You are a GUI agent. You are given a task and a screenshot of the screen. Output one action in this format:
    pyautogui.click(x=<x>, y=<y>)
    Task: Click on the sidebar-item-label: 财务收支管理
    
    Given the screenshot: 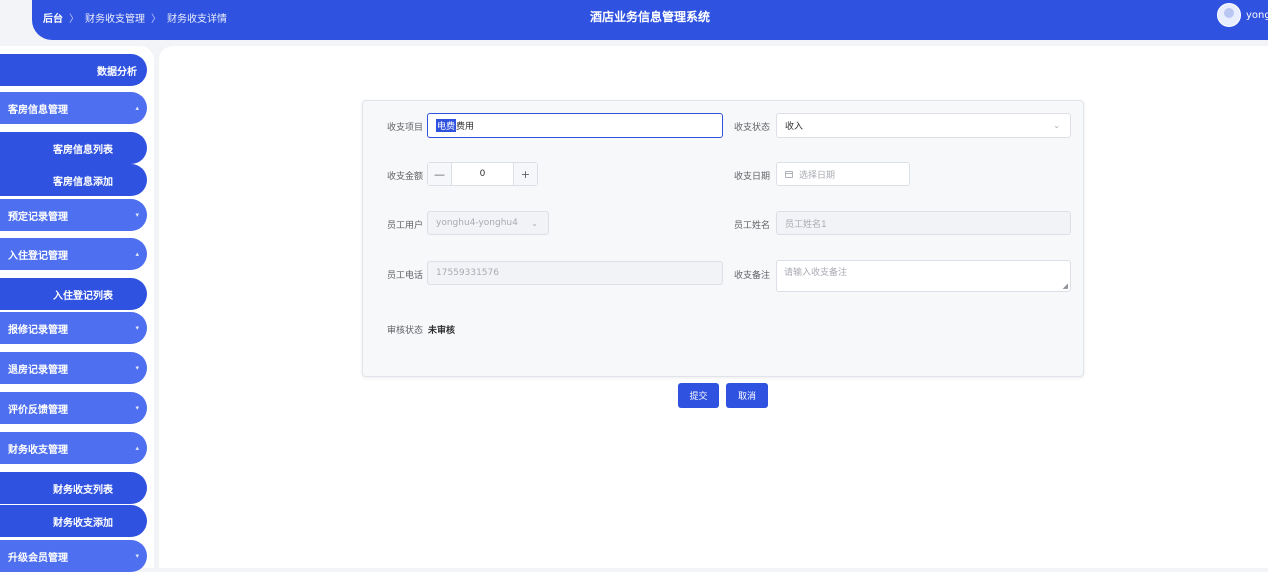 What is the action you would take?
    pyautogui.click(x=38, y=450)
    